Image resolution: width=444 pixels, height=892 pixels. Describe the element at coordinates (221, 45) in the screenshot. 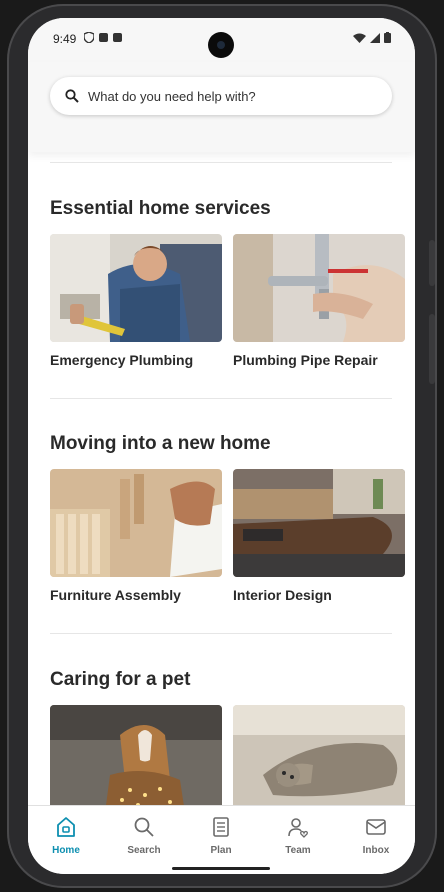

I see `front-camera` at that location.